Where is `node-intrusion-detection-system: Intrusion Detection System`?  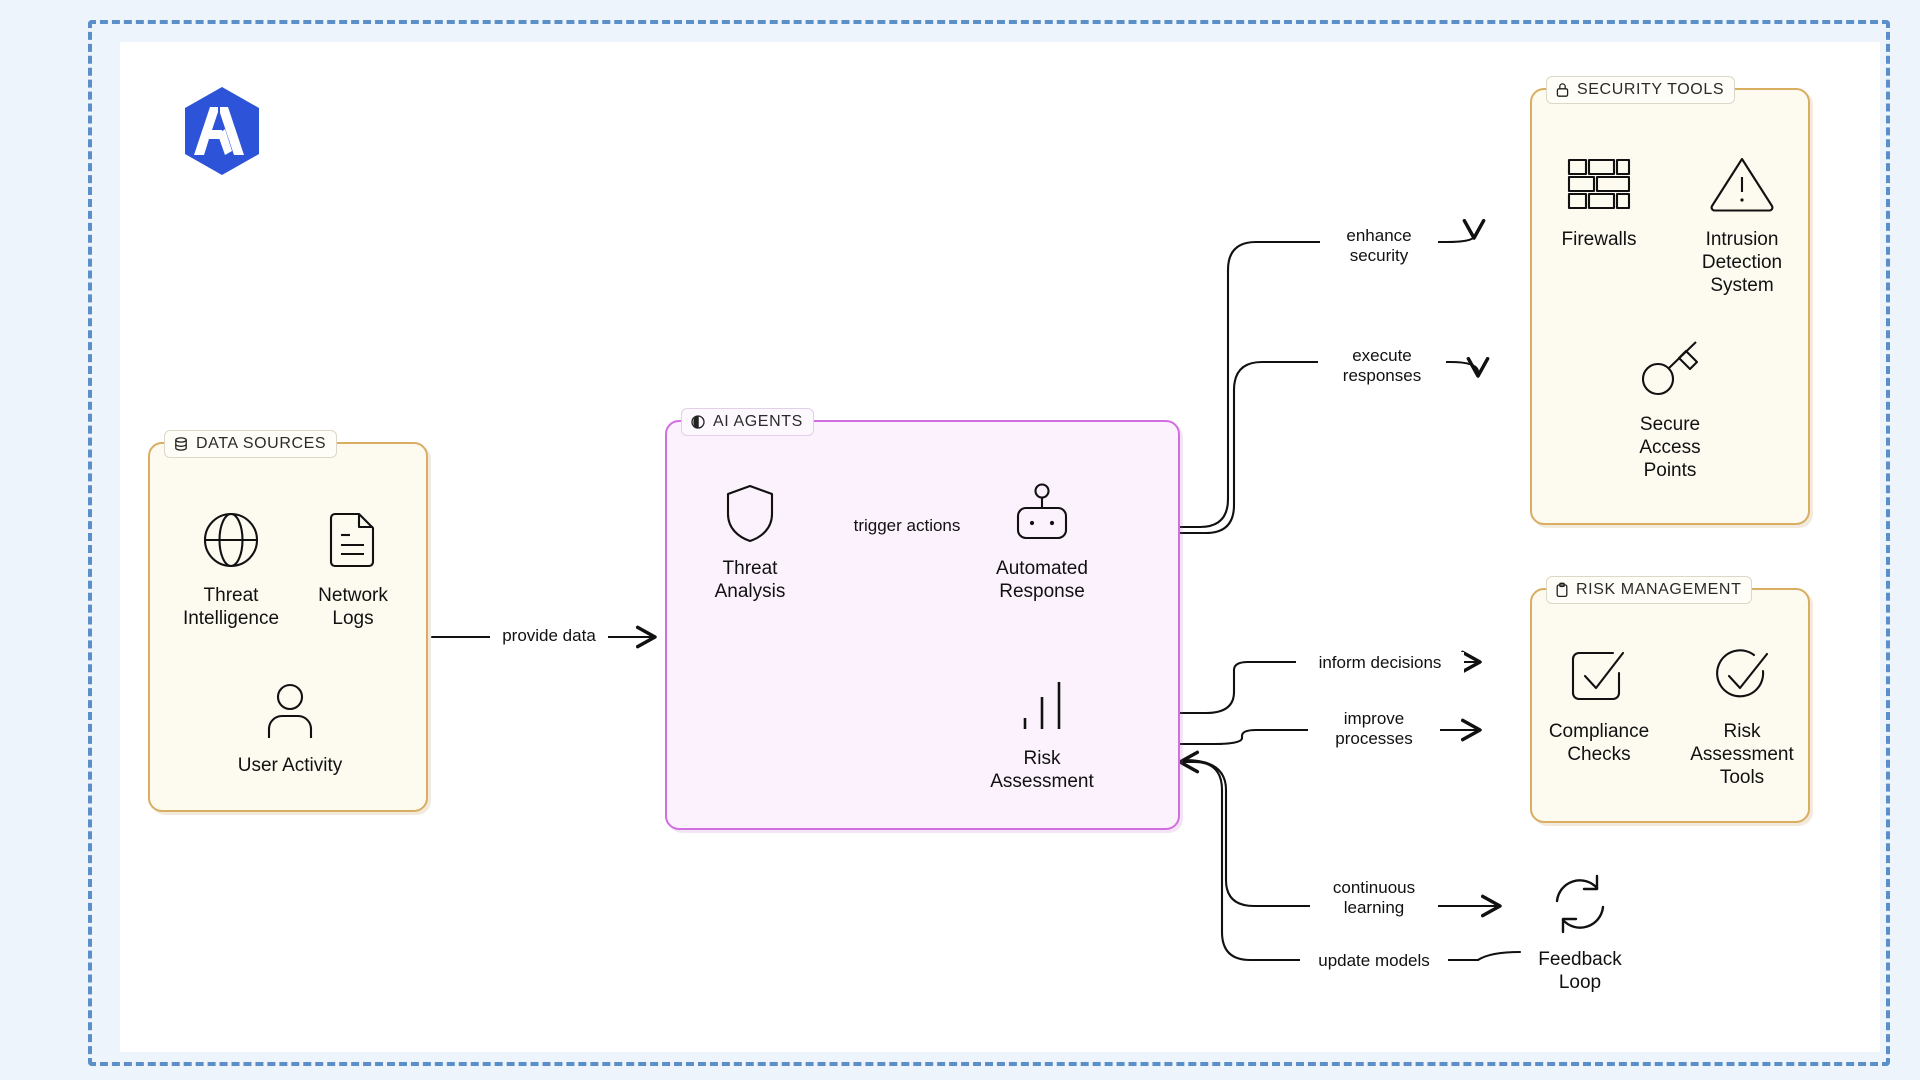 node-intrusion-detection-system: Intrusion Detection System is located at coordinates (1742, 223).